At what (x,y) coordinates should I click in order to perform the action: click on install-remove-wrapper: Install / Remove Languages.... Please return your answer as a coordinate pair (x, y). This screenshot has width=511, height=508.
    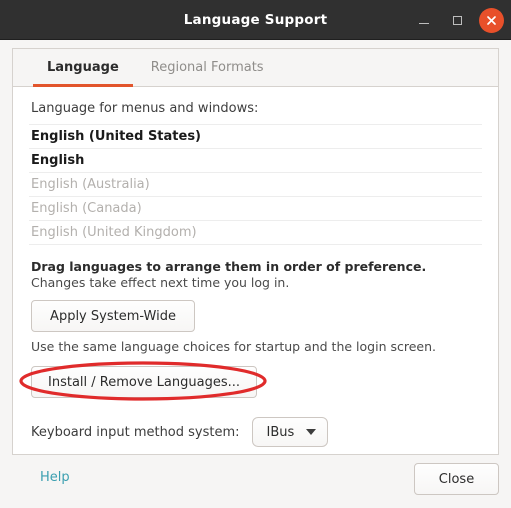
    Looking at the image, I should click on (250, 381).